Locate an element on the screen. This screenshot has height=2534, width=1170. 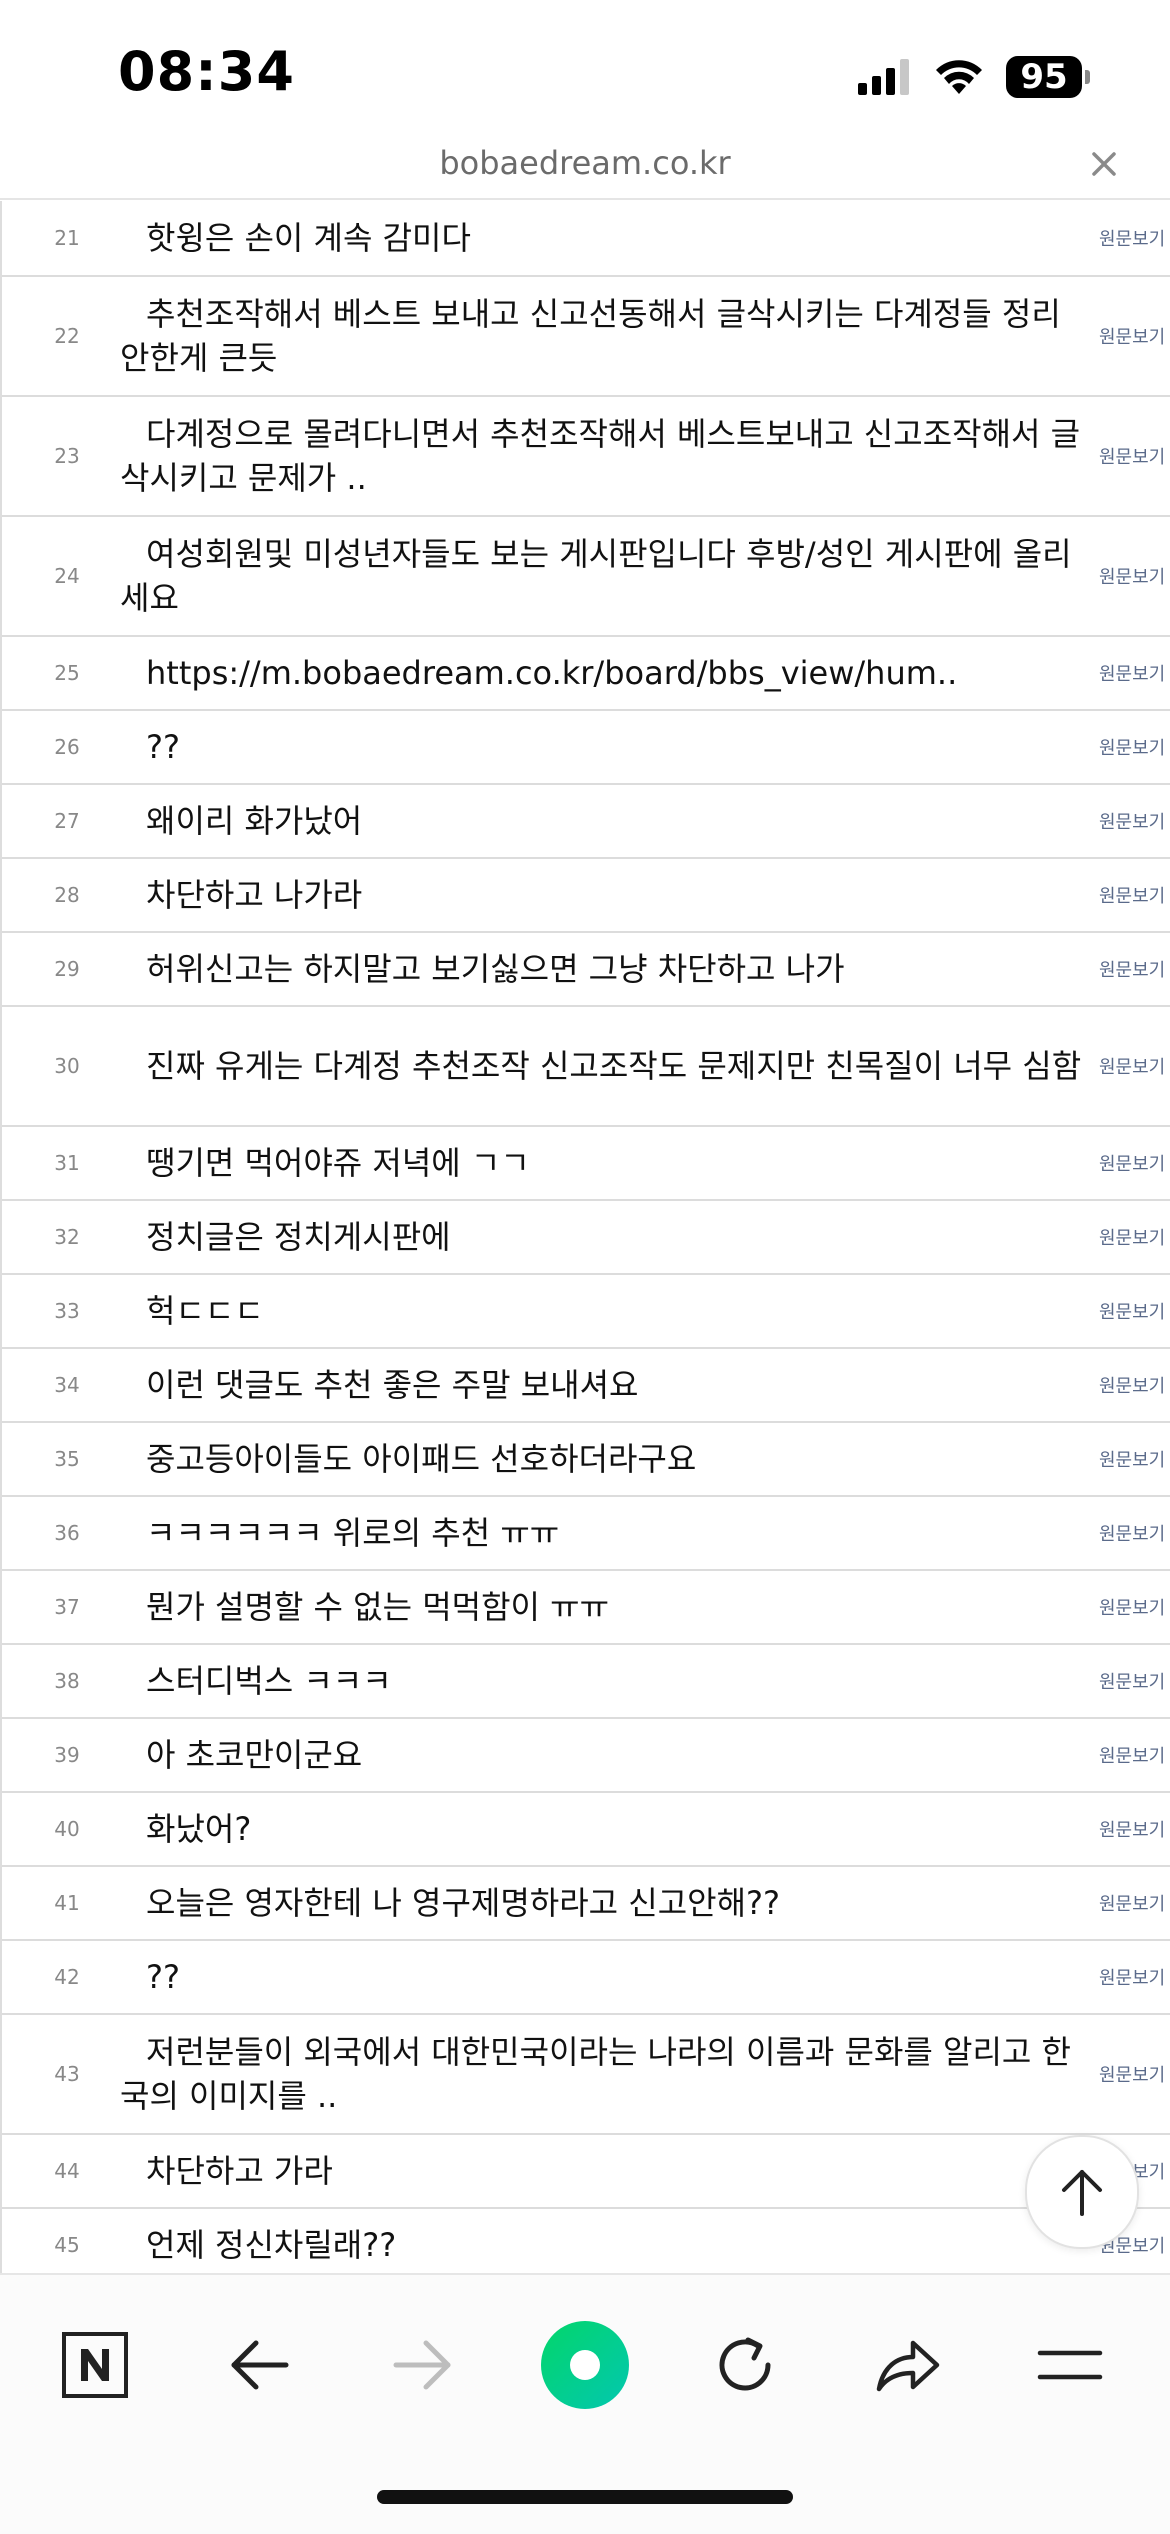
comment-text: 언제 정신차릴래?? is located at coordinates (605, 2245).